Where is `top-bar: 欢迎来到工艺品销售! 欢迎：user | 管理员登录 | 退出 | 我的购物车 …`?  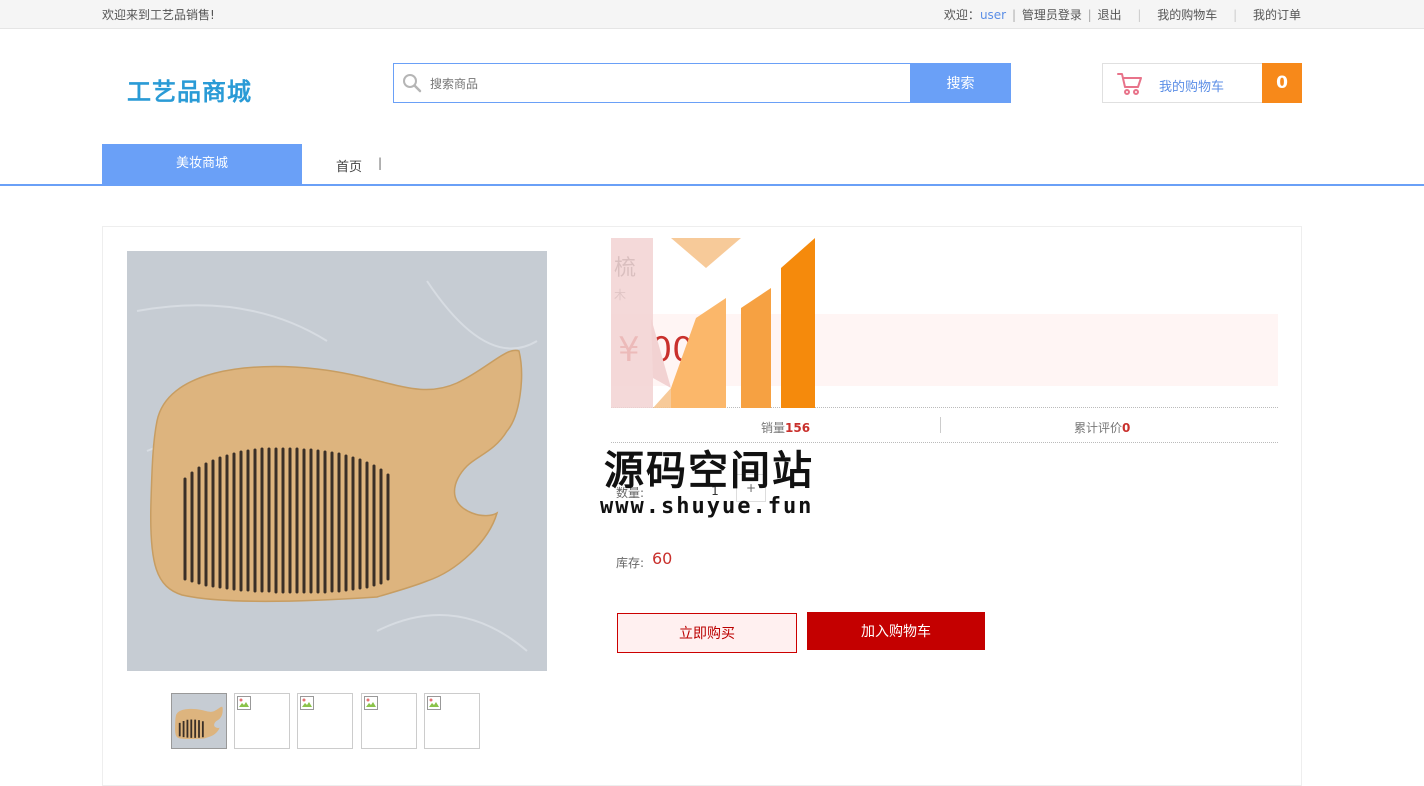 top-bar: 欢迎来到工艺品销售! 欢迎：user | 管理员登录 | 退出 | 我的购物车 … is located at coordinates (712, 14).